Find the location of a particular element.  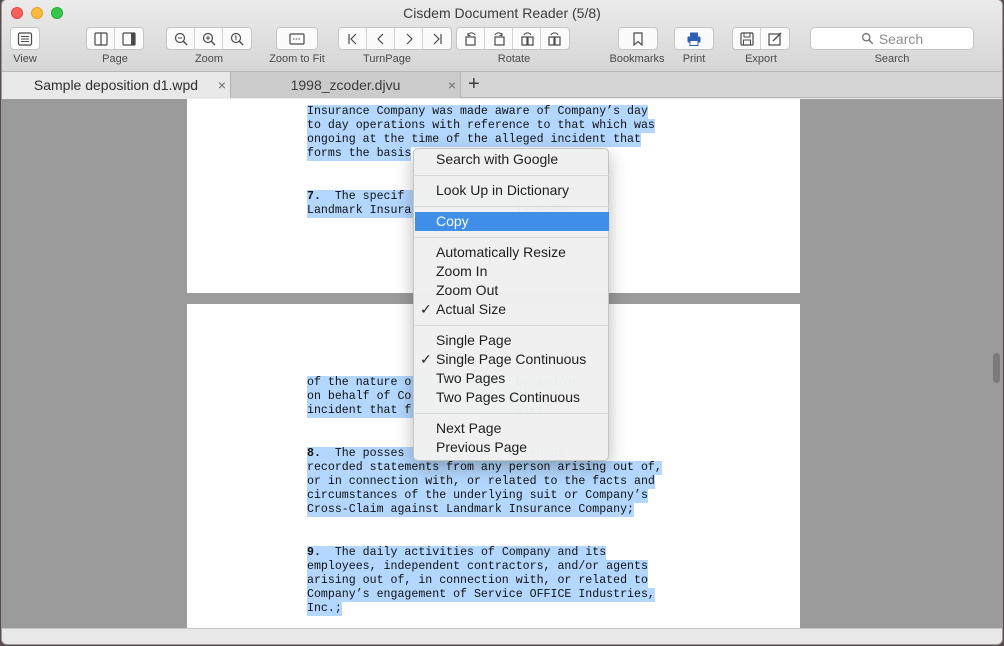

search-label: Search is located at coordinates (892, 59).